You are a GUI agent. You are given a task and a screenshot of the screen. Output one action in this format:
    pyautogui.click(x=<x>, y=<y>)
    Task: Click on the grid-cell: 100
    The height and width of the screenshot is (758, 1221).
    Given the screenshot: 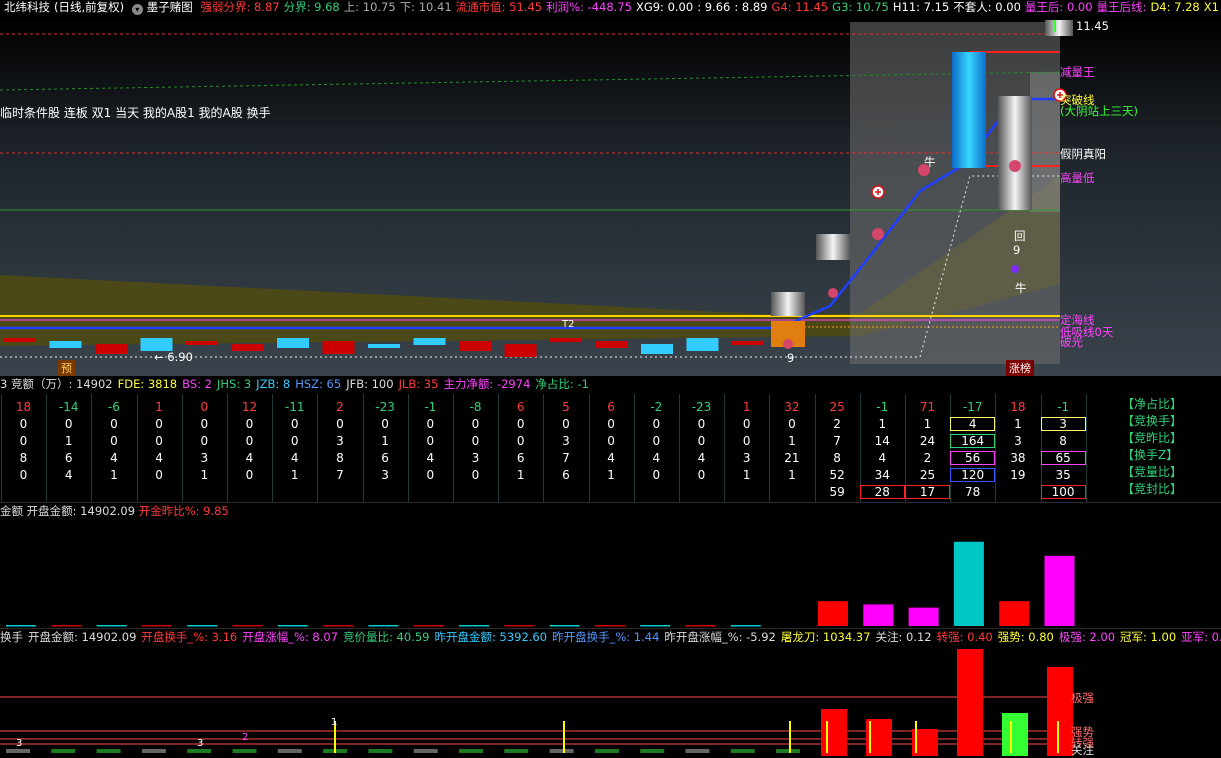 What is the action you would take?
    pyautogui.click(x=1063, y=492)
    